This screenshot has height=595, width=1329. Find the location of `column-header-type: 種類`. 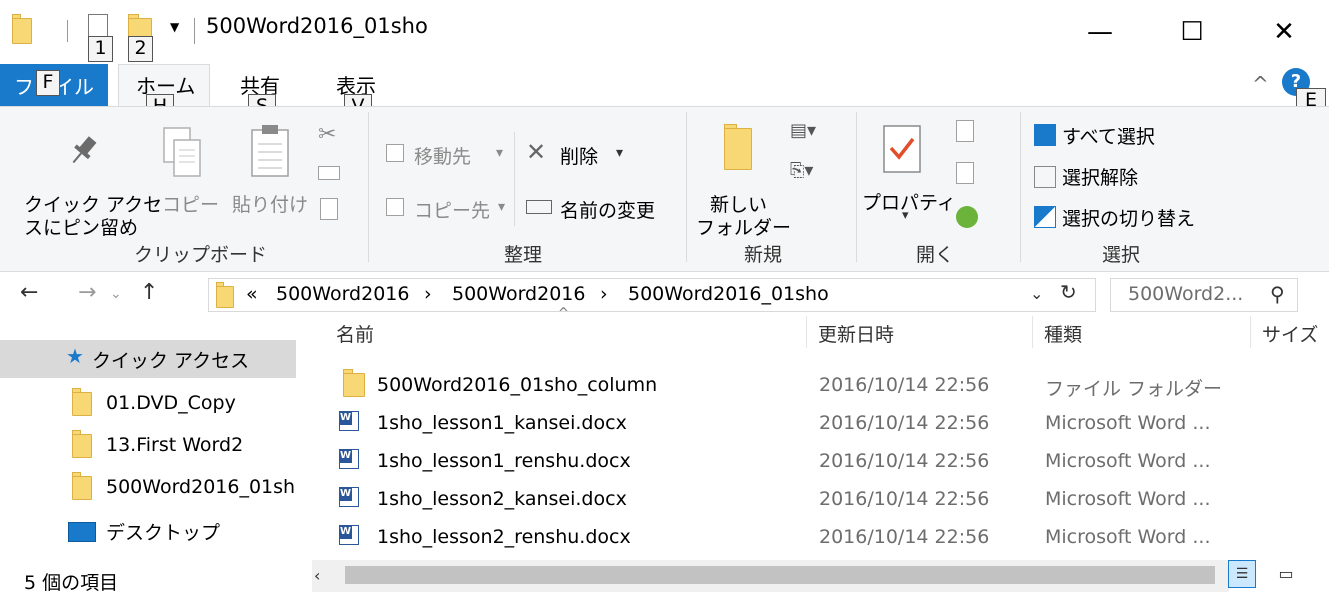

column-header-type: 種類 is located at coordinates (1063, 333).